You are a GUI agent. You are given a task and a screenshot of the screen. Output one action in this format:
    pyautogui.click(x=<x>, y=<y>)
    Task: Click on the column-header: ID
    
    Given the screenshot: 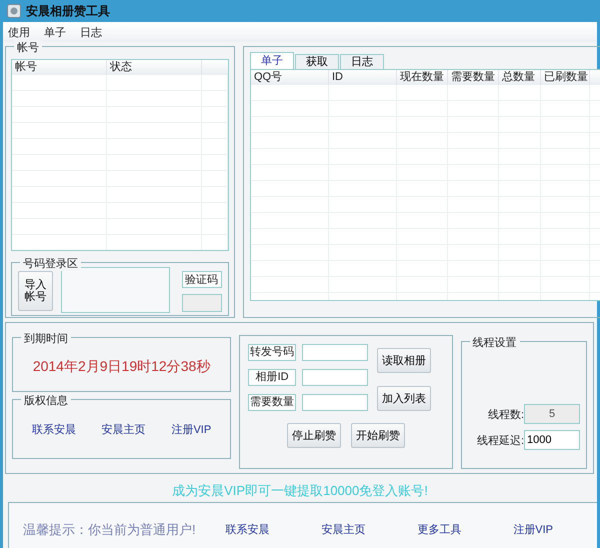 What is the action you would take?
    pyautogui.click(x=363, y=77)
    